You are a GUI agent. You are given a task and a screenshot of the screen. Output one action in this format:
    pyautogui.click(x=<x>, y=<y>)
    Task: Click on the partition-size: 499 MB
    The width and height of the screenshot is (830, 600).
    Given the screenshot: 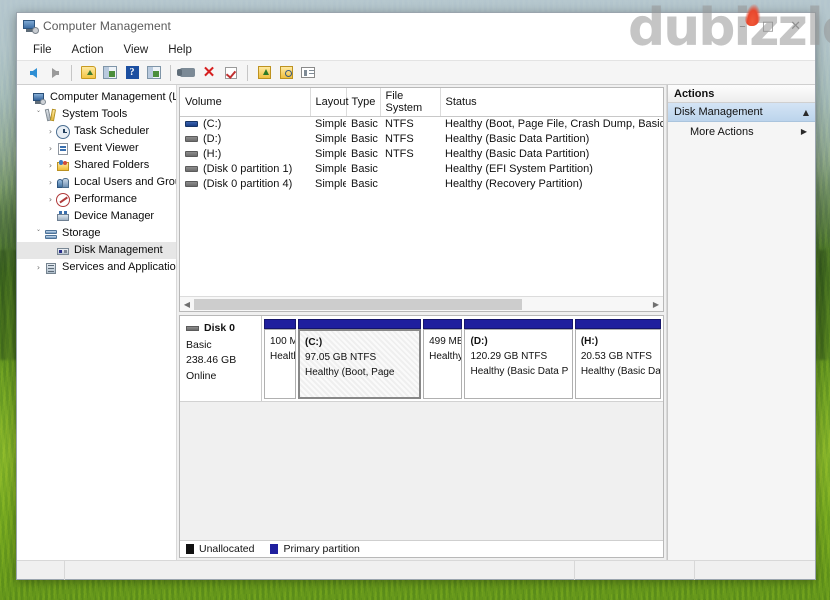 What is the action you would take?
    pyautogui.click(x=446, y=341)
    